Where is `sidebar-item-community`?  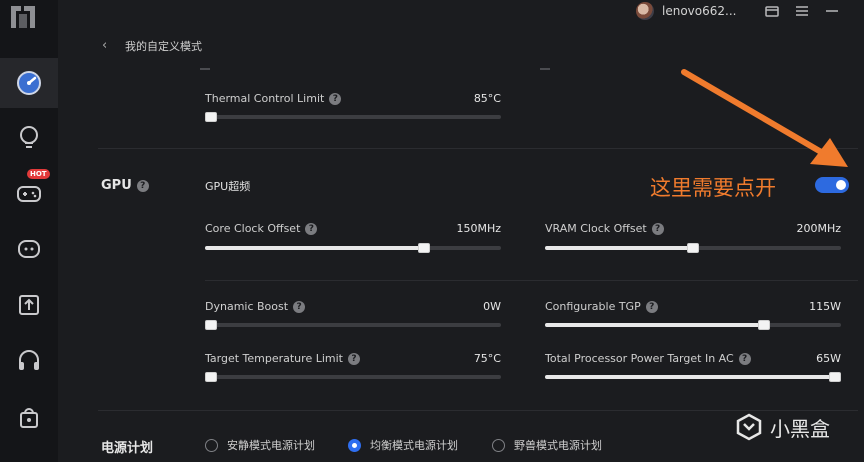
sidebar-item-community is located at coordinates (29, 250).